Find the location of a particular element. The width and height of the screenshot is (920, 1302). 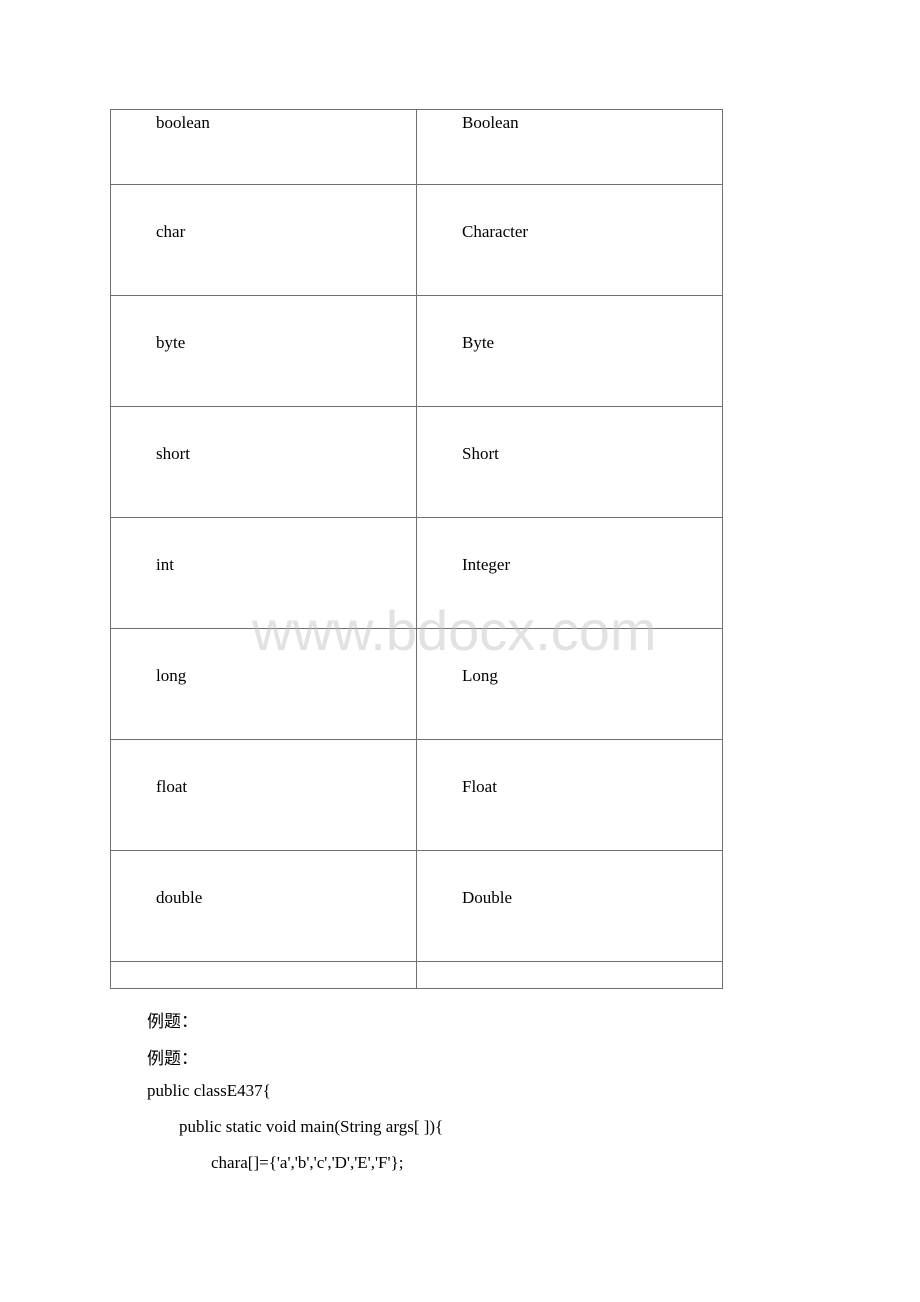

wrapper-cell: Short is located at coordinates (569, 462).